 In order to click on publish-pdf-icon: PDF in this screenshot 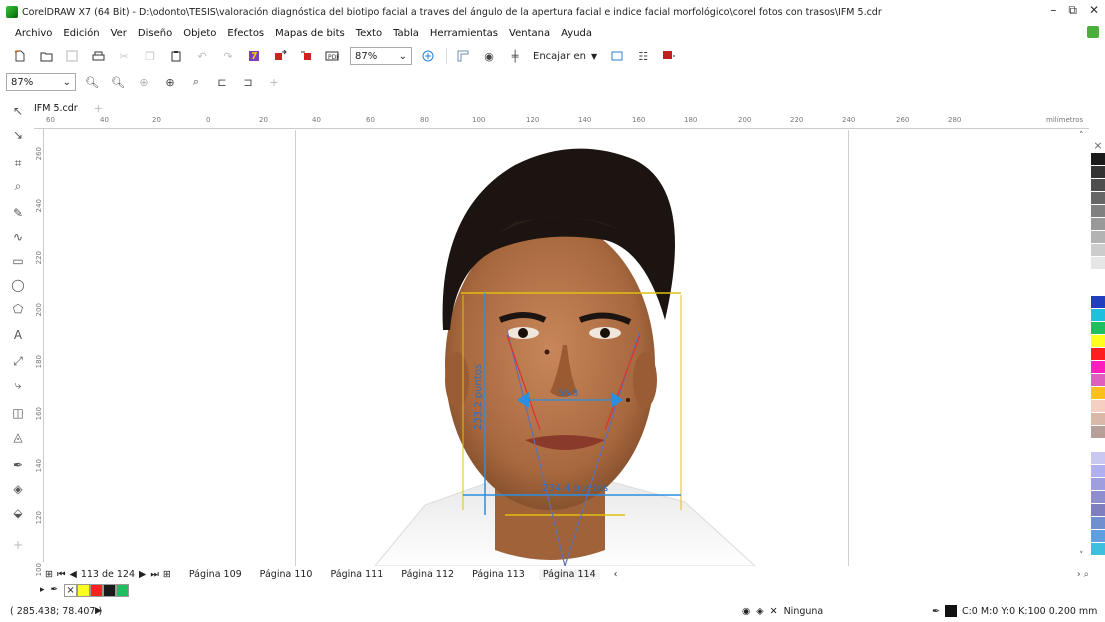, I will do `click(332, 56)`.